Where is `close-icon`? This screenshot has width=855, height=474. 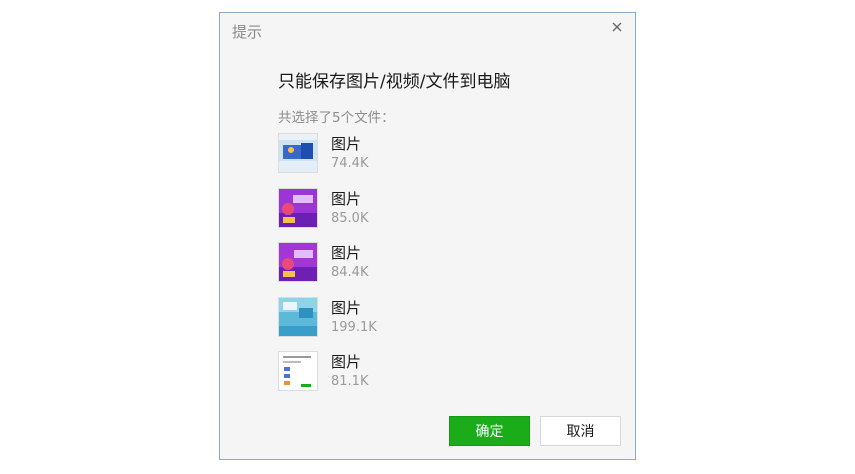
close-icon is located at coordinates (617, 27).